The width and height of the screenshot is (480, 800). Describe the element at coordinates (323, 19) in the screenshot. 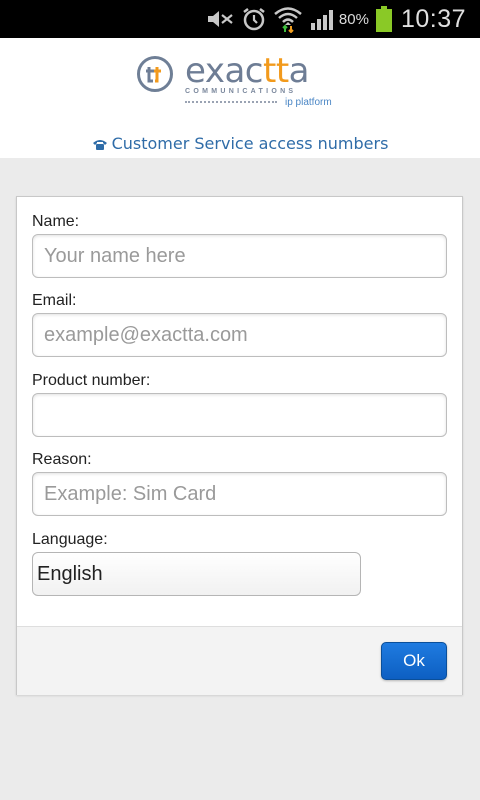

I see `signal-icon` at that location.